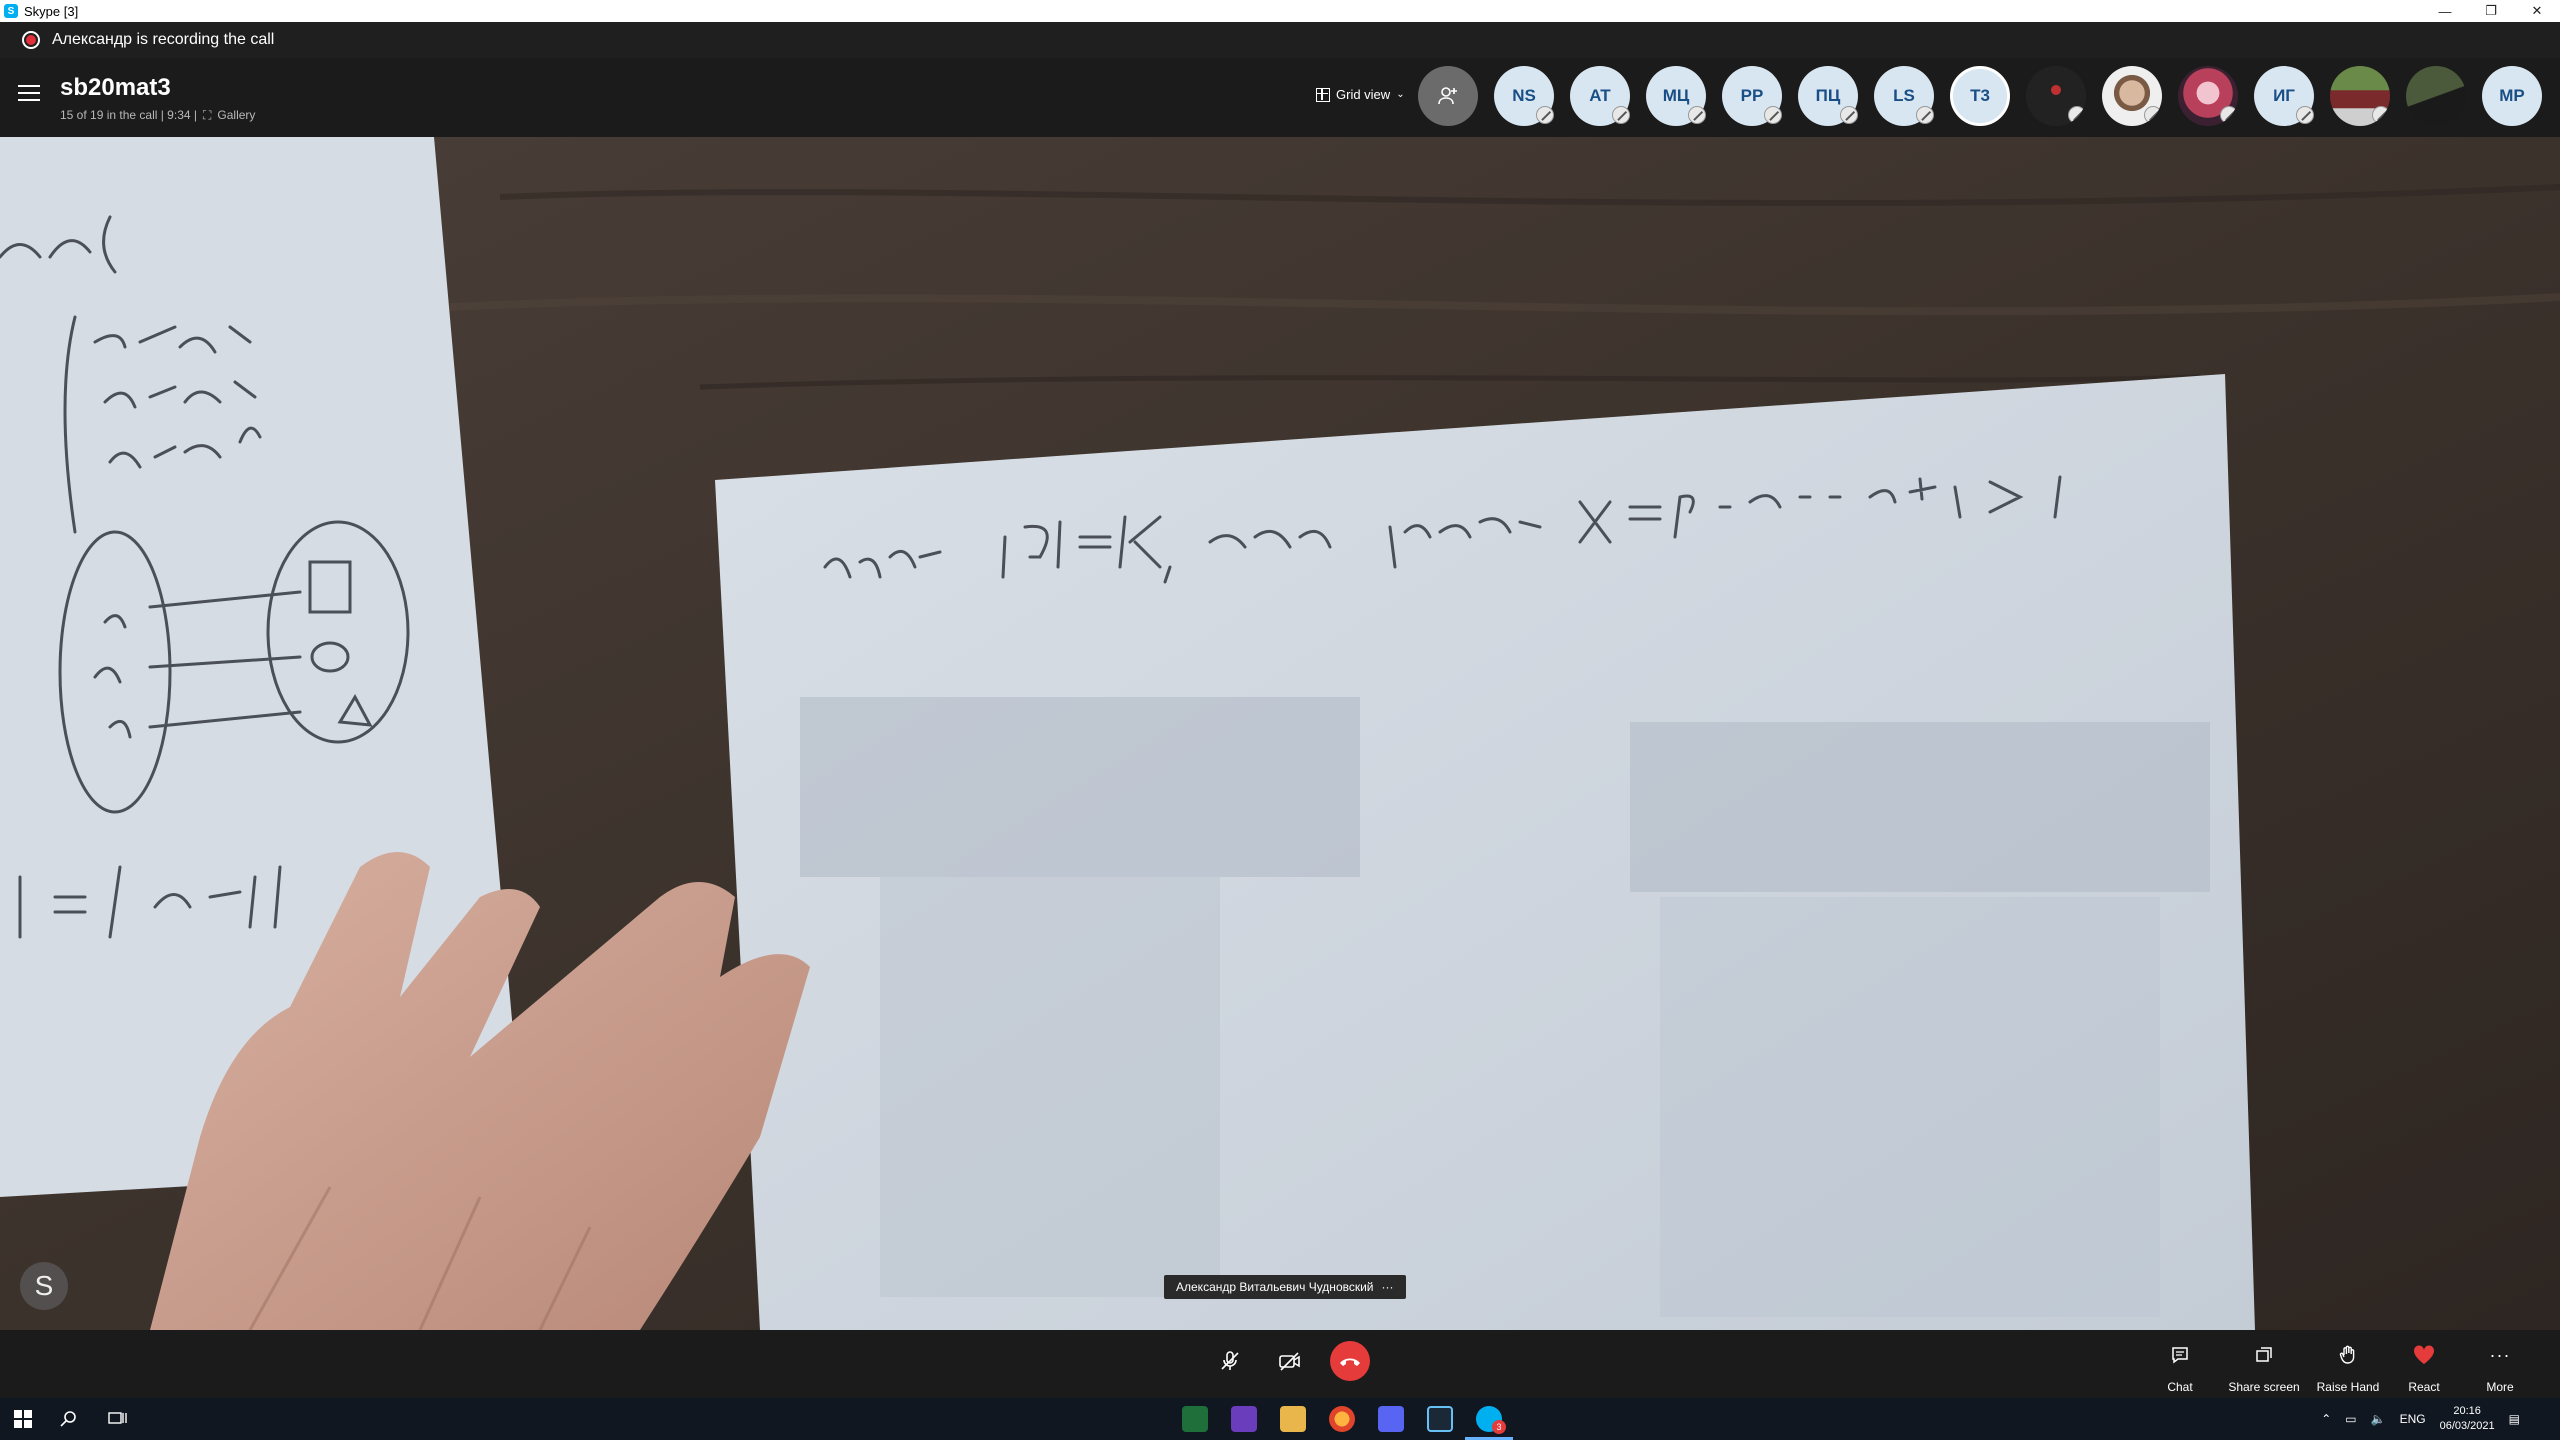 This screenshot has width=2560, height=1440. I want to click on call-subtitle: 15 of 19 in the call | 9:34 | ⛶ Gallery, so click(157, 115).